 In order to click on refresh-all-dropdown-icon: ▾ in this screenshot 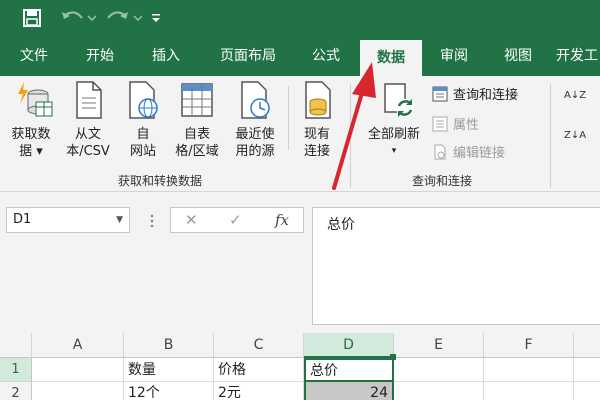, I will do `click(394, 151)`.